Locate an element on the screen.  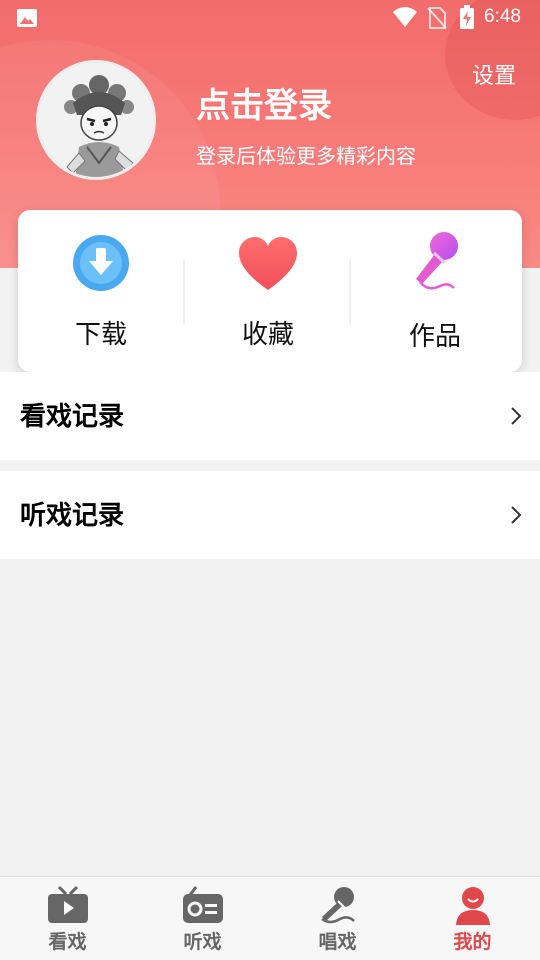
download-icon is located at coordinates (101, 263).